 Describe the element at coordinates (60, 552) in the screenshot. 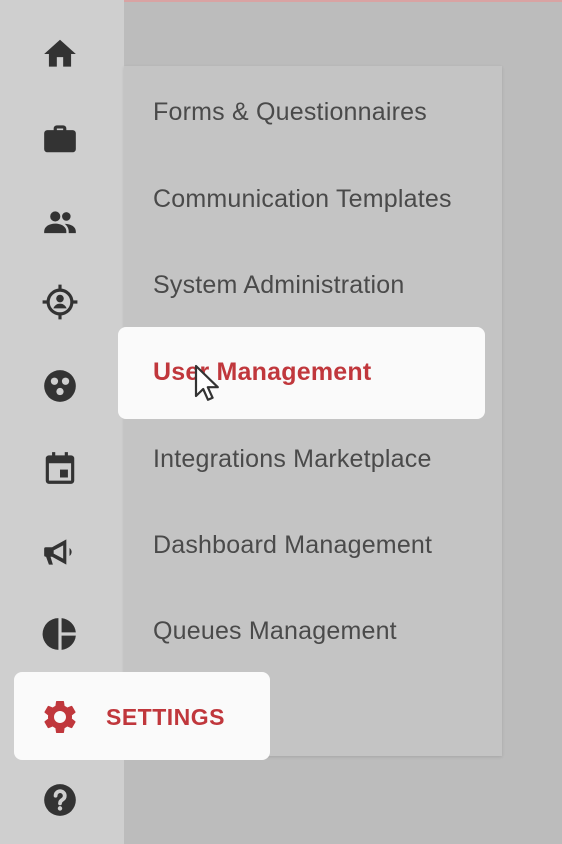

I see `megaphone-icon` at that location.